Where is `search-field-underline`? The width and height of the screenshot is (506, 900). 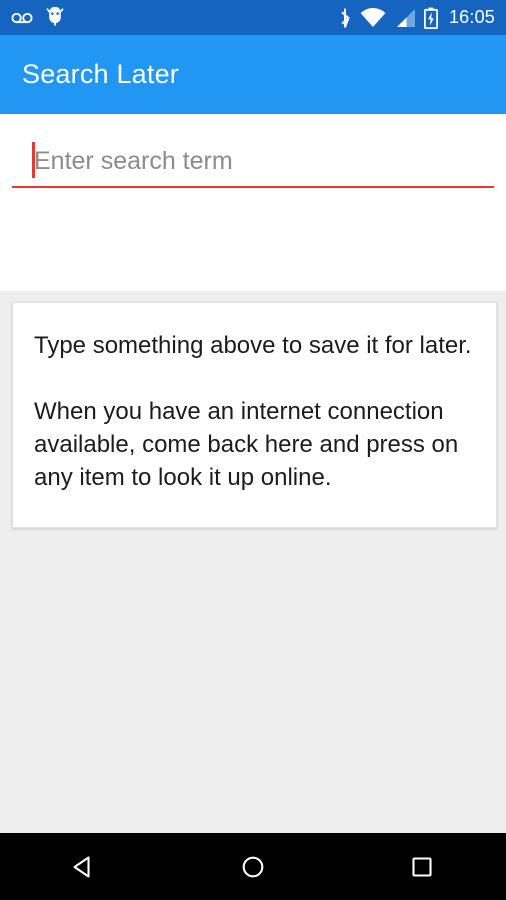 search-field-underline is located at coordinates (253, 187).